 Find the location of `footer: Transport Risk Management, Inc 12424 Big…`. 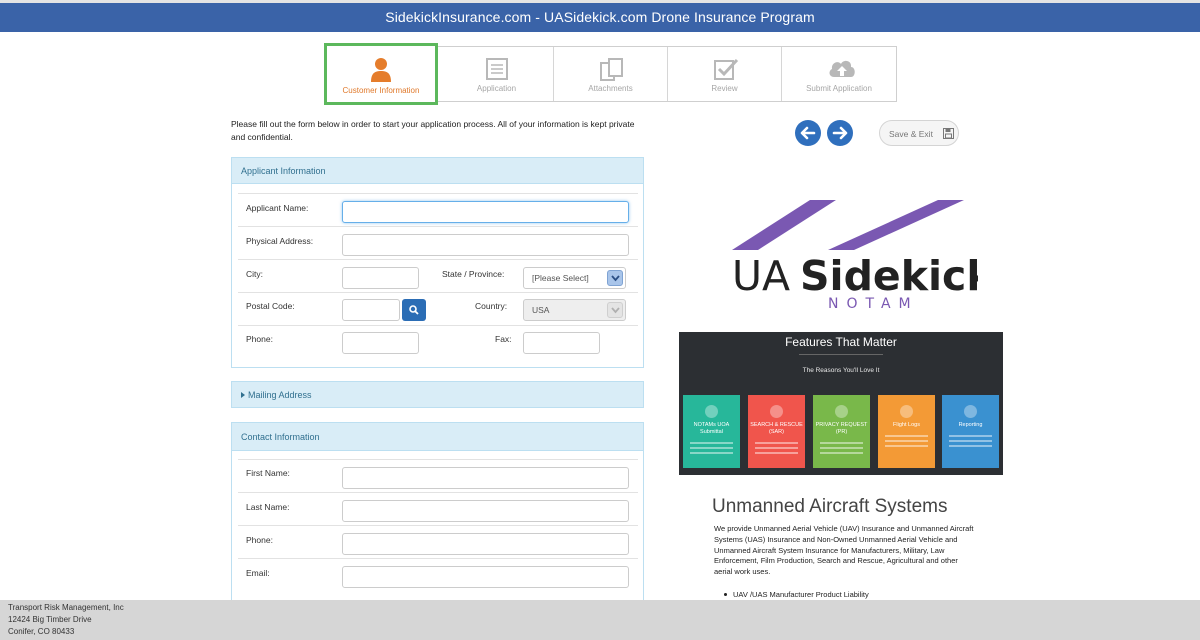

footer: Transport Risk Management, Inc 12424 Big… is located at coordinates (600, 620).